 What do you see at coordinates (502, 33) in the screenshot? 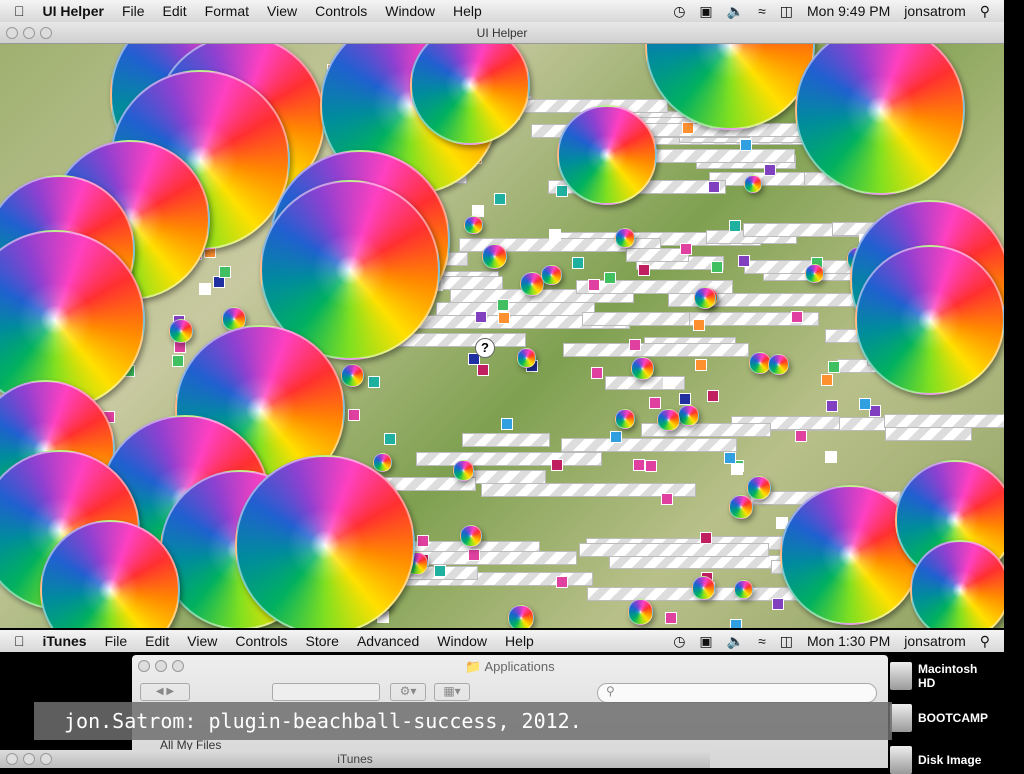
I see `window-titlebar: UI Helper` at bounding box center [502, 33].